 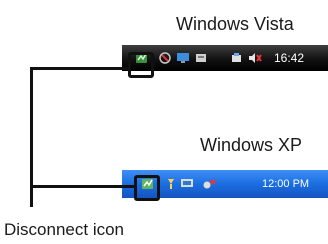 What do you see at coordinates (289, 58) in the screenshot?
I see `vista-clock: 16:42` at bounding box center [289, 58].